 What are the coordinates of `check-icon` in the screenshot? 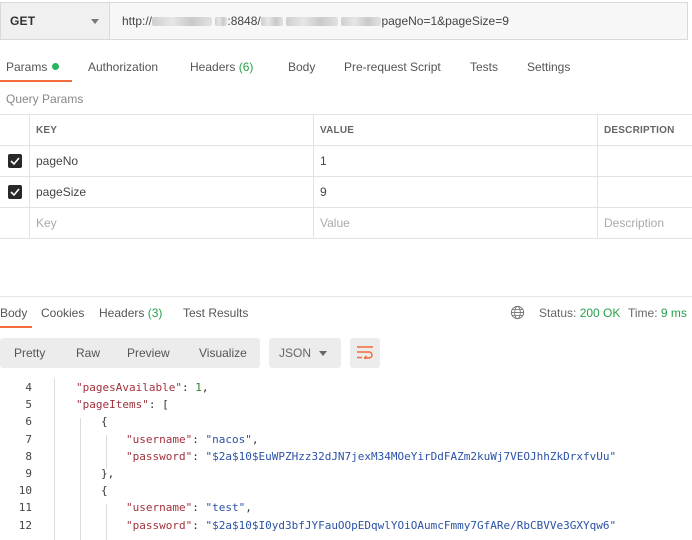 It's located at (14, 161).